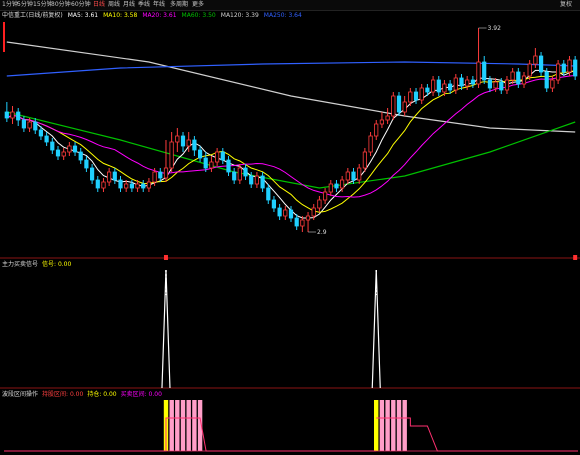 The width and height of the screenshot is (580, 455). I want to click on price-annotation: 3.92, so click(490, 28).